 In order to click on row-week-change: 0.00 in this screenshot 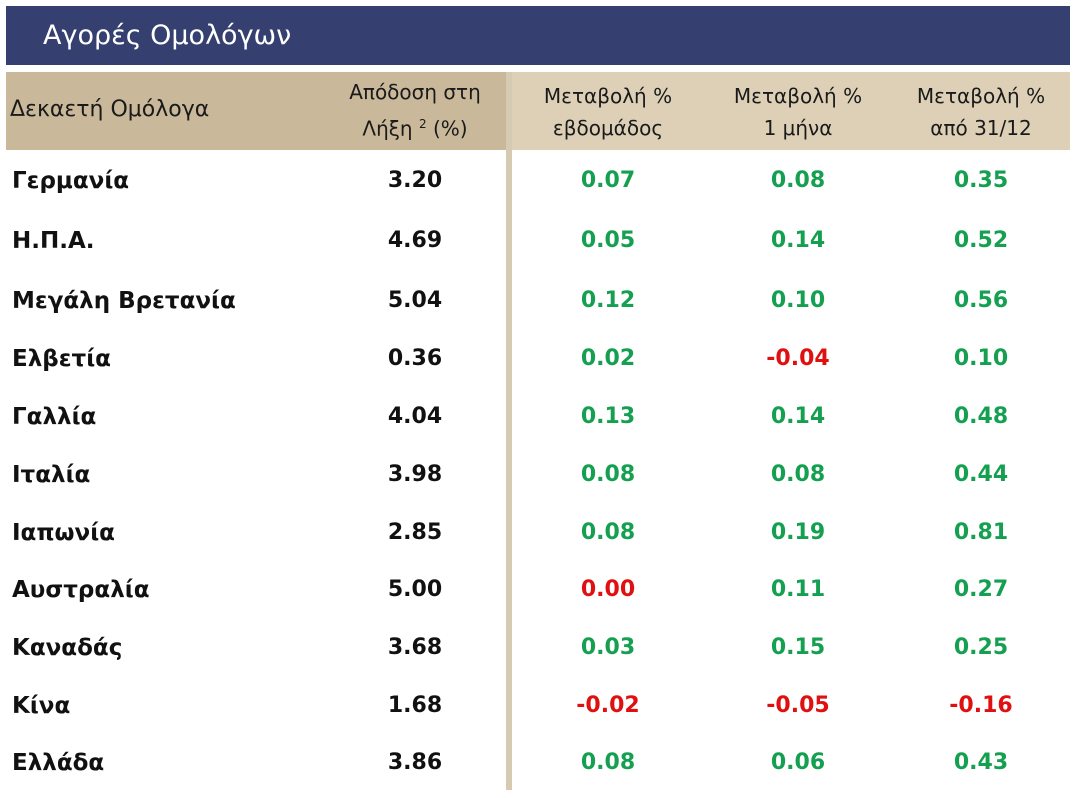, I will do `click(608, 589)`.